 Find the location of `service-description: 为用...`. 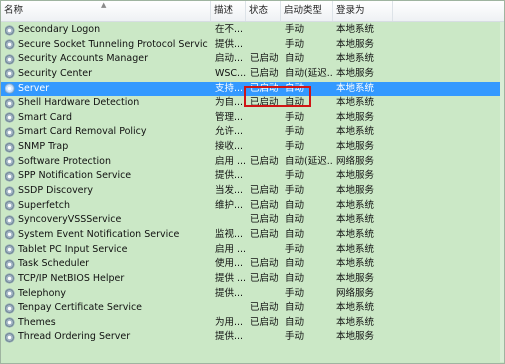

service-description: 为用... is located at coordinates (229, 322).